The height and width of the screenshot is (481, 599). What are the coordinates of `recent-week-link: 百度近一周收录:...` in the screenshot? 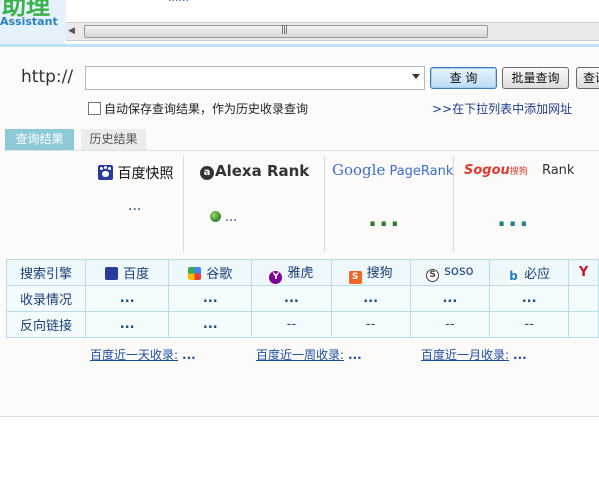 It's located at (309, 354).